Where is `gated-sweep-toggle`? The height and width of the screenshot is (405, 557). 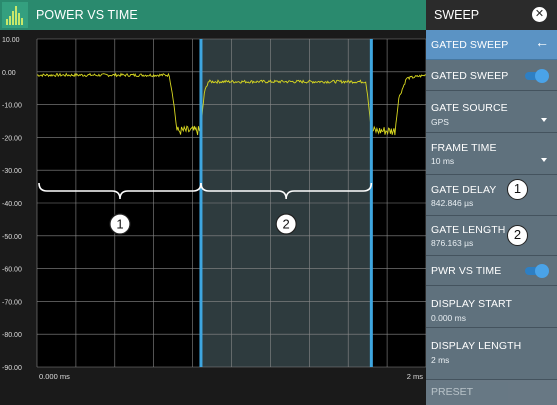 gated-sweep-toggle is located at coordinates (537, 76).